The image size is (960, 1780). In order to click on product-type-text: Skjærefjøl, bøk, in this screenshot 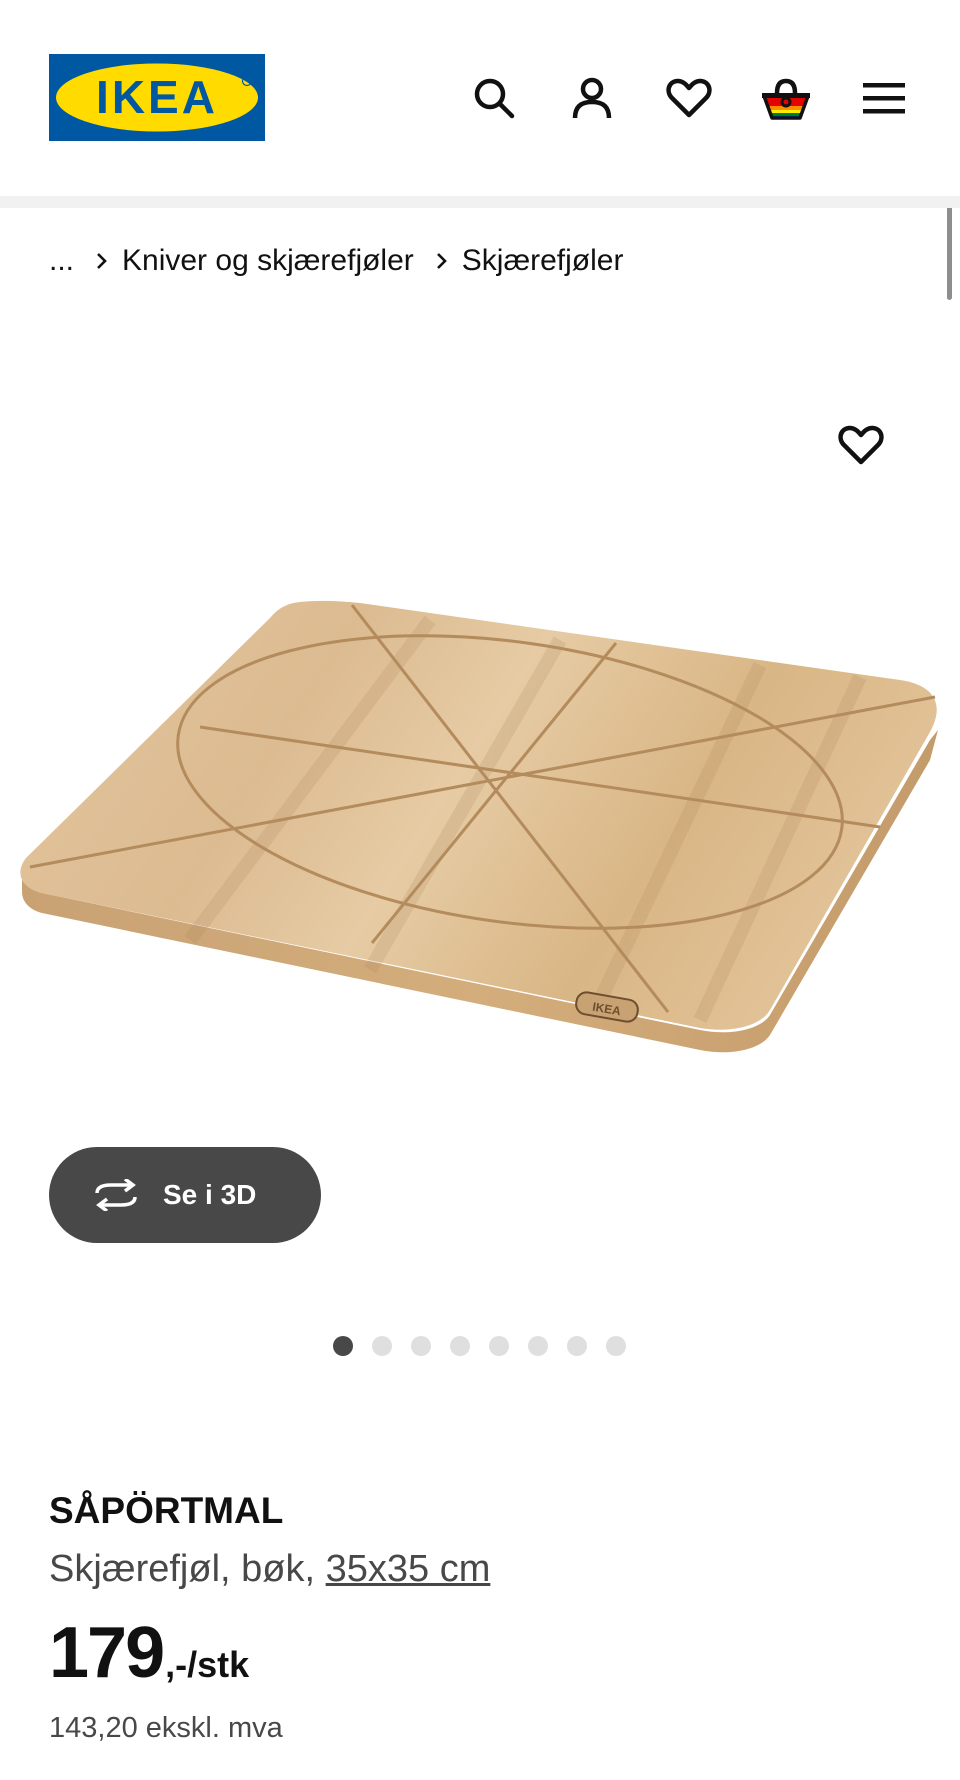, I will do `click(187, 1569)`.